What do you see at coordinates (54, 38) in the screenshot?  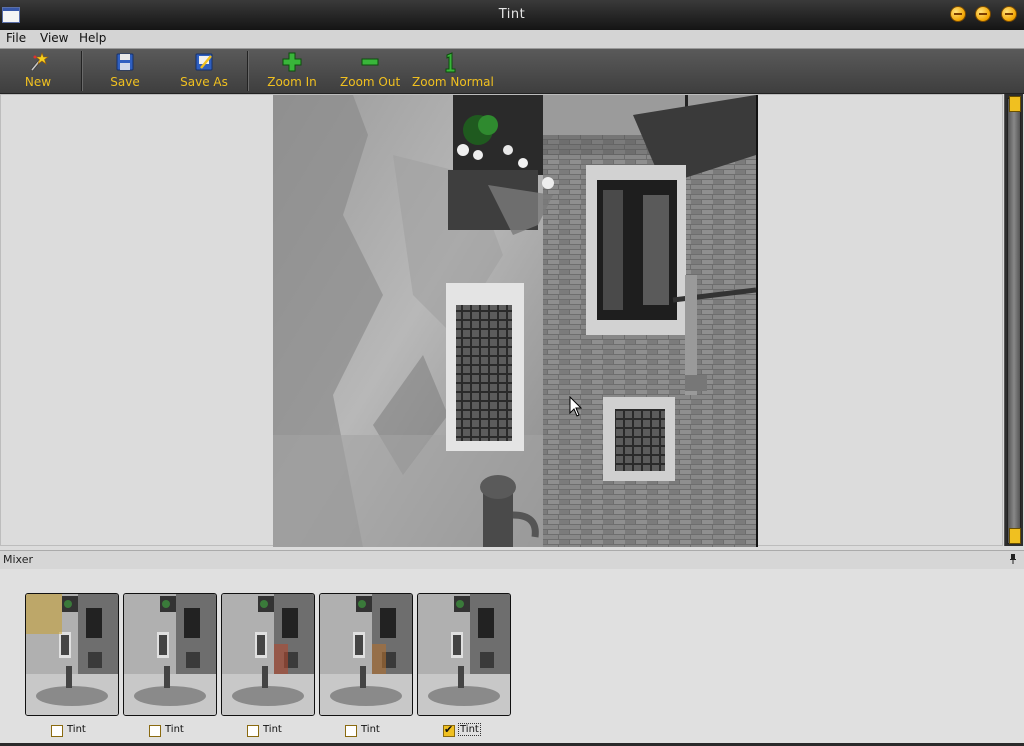 I see `menu-view: View` at bounding box center [54, 38].